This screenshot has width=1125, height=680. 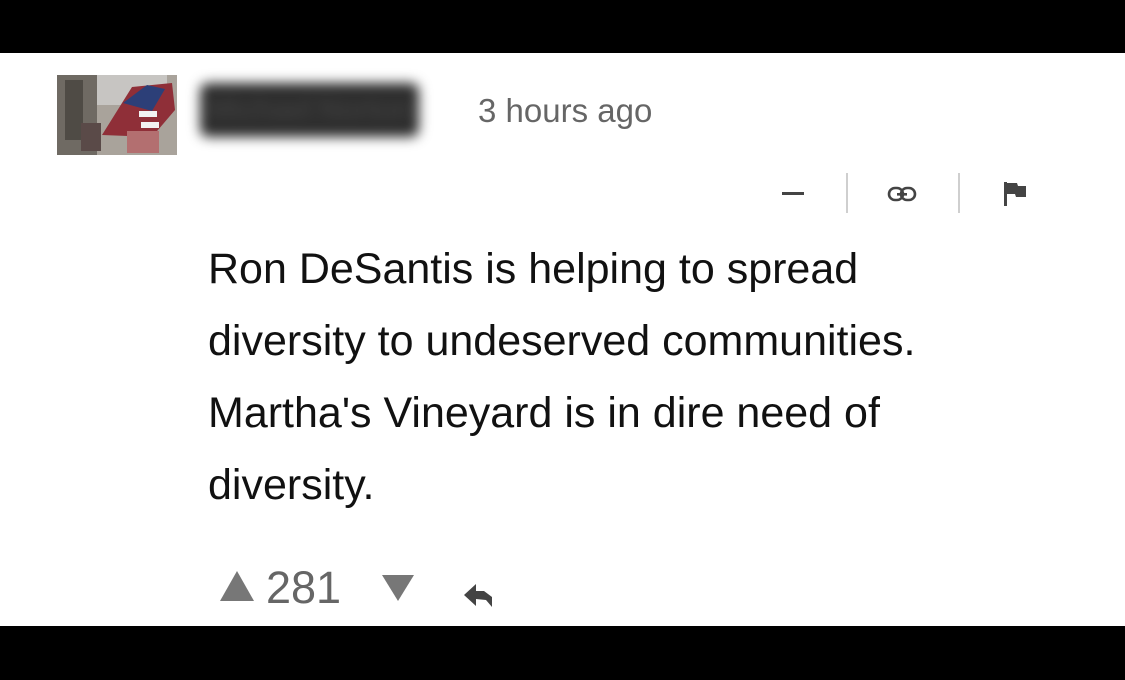 I want to click on collapse-button, so click(x=793, y=194).